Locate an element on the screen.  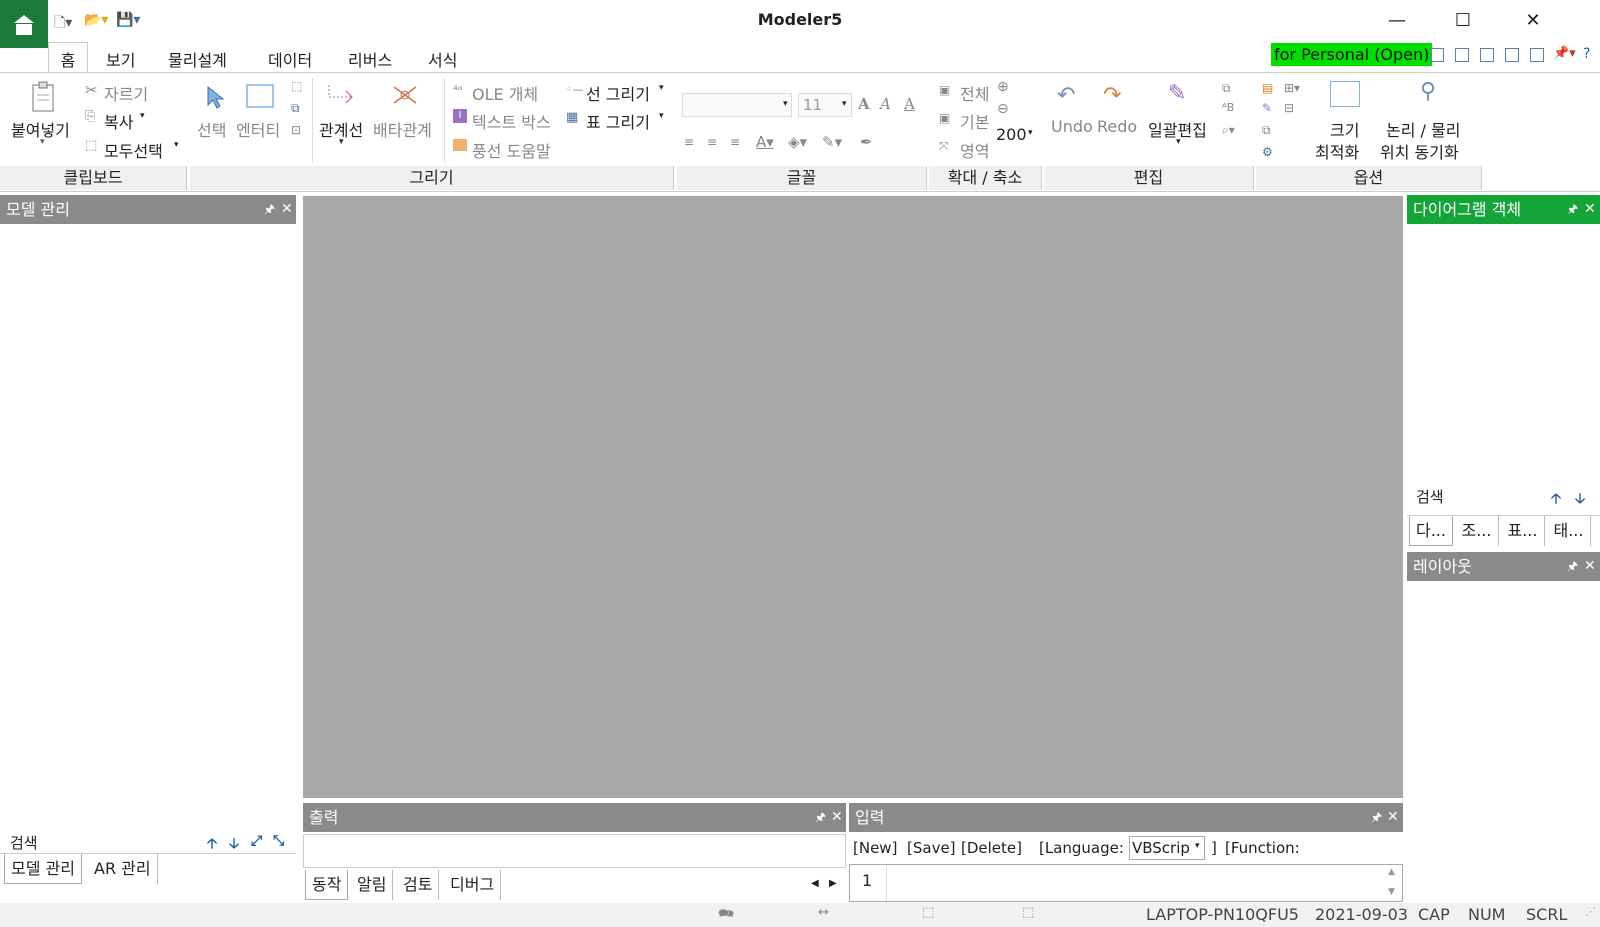
paste-dropdown-icon: ▾ is located at coordinates (42, 142).